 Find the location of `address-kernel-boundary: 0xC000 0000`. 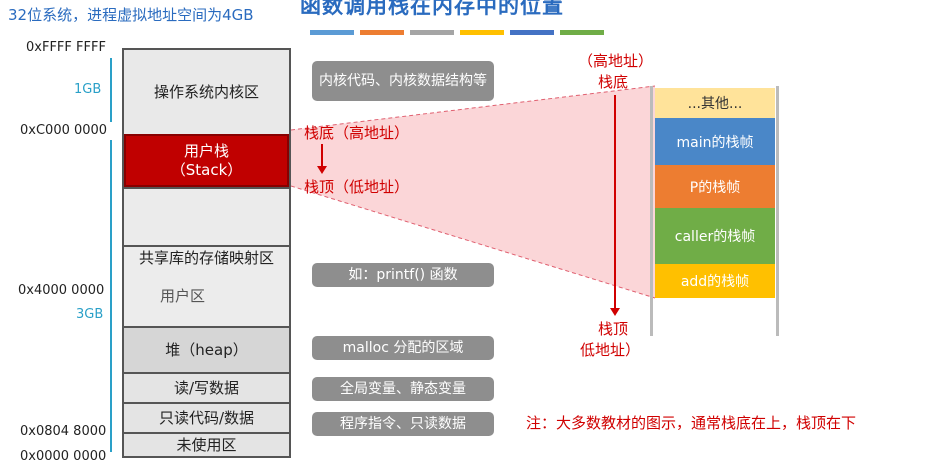

address-kernel-boundary: 0xC000 0000 is located at coordinates (64, 130).